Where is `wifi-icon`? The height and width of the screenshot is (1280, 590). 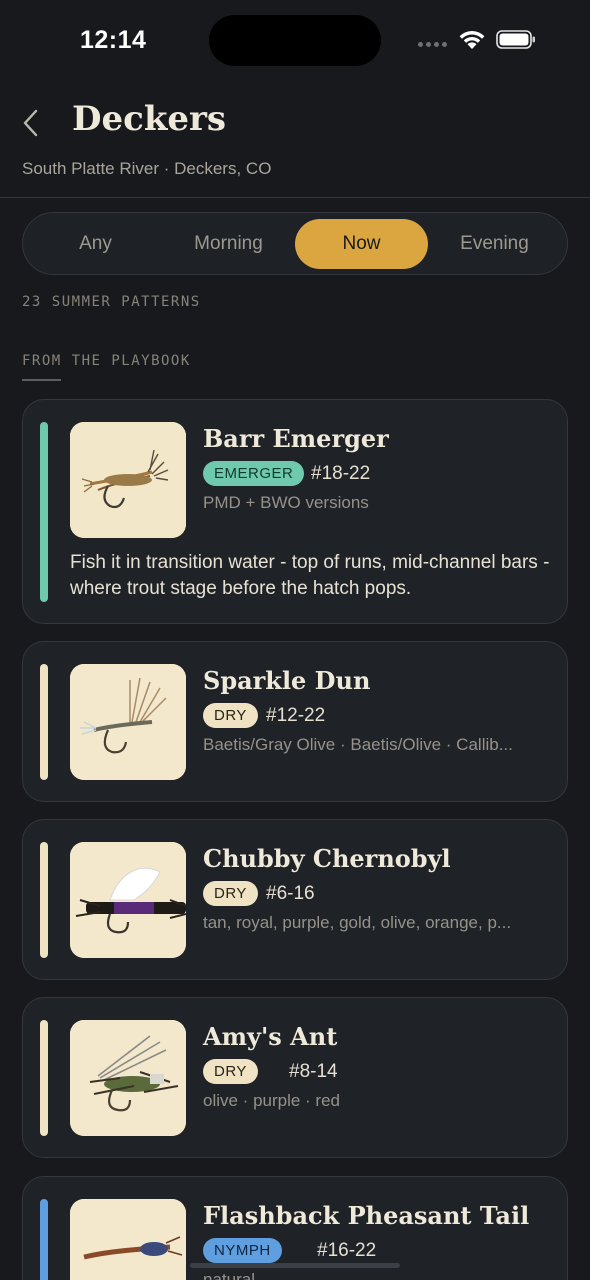
wifi-icon is located at coordinates (472, 40).